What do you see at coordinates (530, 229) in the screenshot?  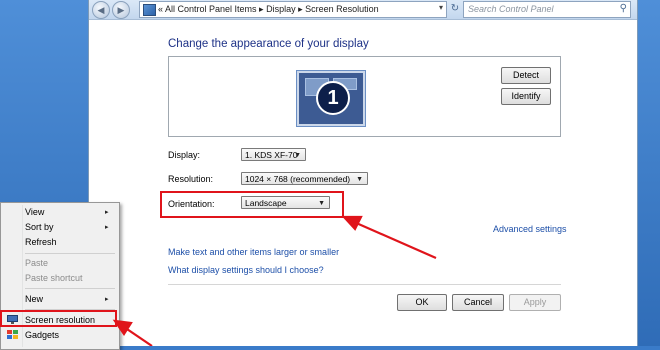 I see `advanced-settings-link: Advanced settings` at bounding box center [530, 229].